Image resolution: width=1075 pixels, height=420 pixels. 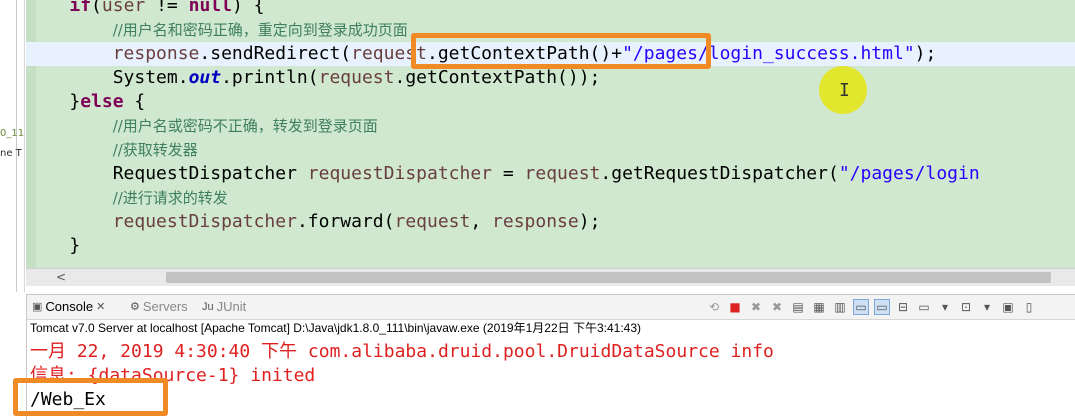 I want to click on side-text-fragment: 0_11, so click(x=12, y=133).